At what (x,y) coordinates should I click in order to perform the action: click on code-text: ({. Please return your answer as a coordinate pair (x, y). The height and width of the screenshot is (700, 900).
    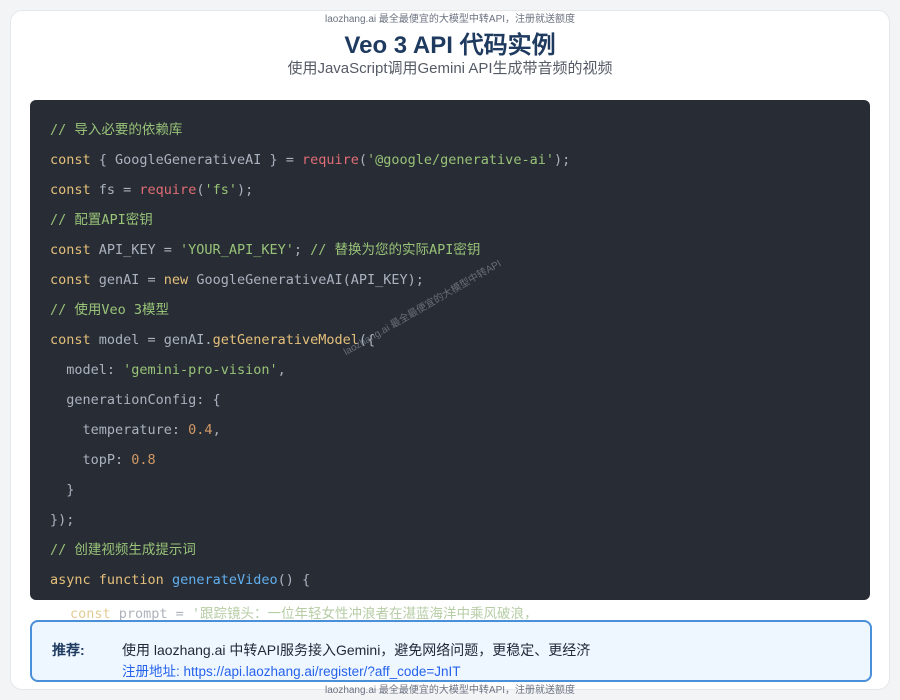
    Looking at the image, I should click on (367, 340).